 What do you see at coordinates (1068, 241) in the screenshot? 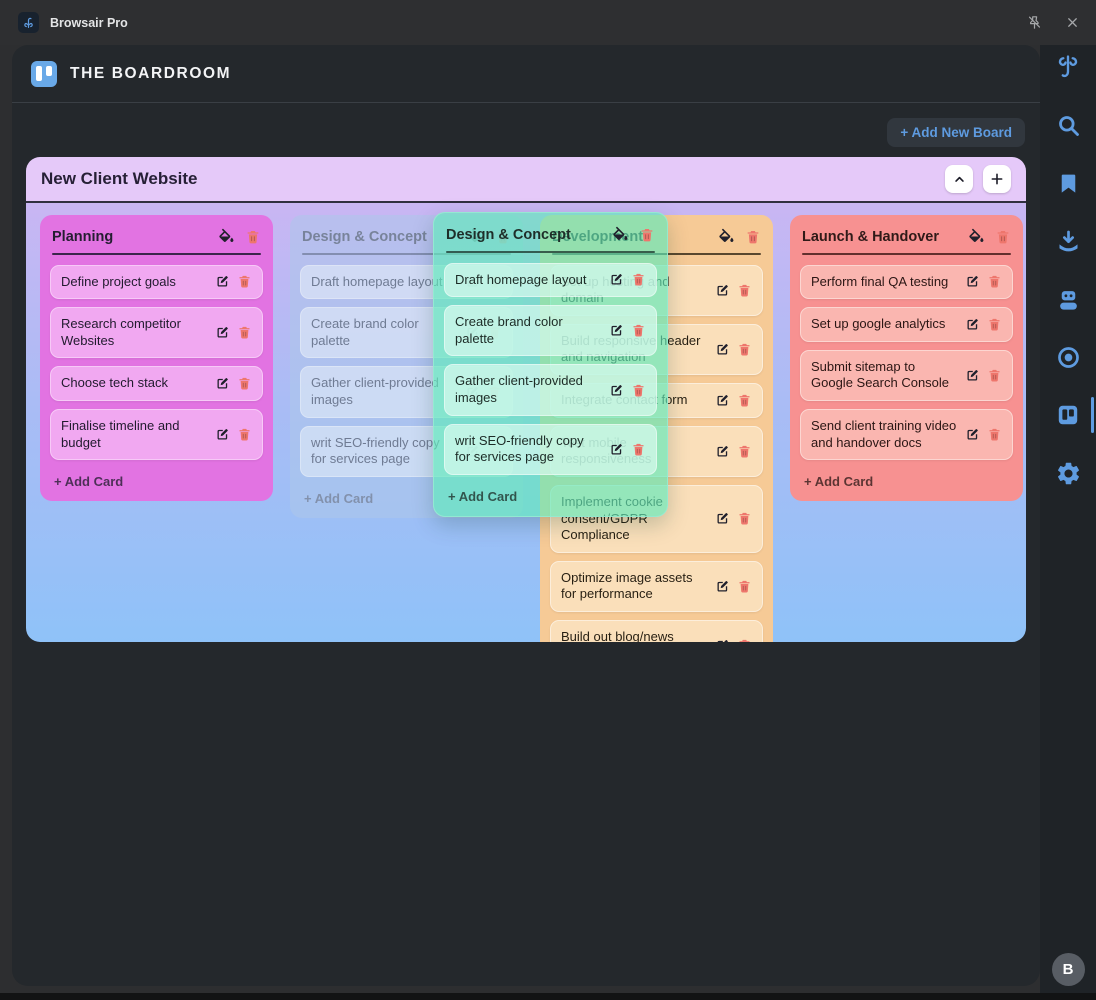
I see `download-icon` at bounding box center [1068, 241].